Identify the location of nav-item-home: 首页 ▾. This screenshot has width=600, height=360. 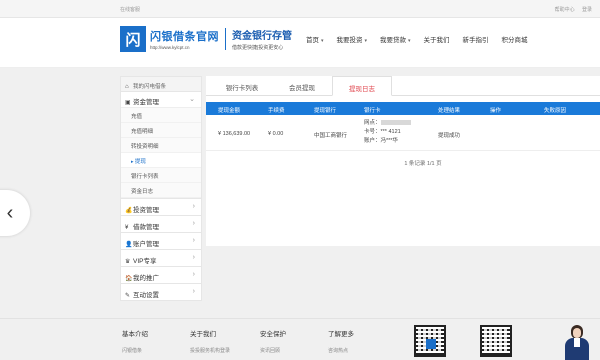
(315, 39).